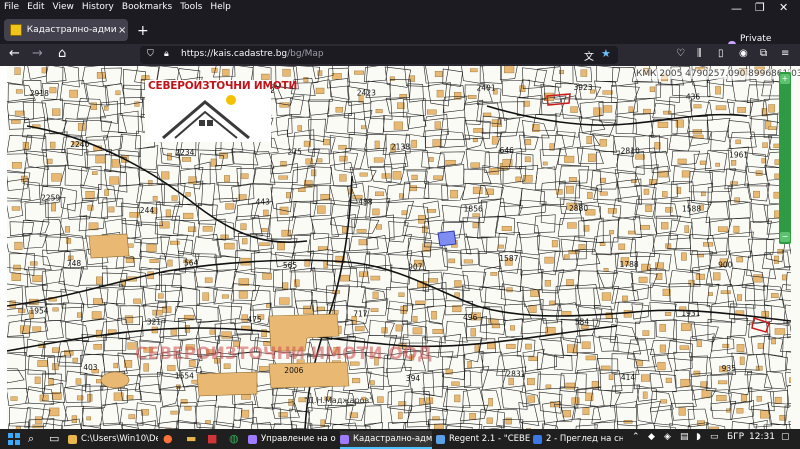 This screenshot has width=800, height=449. I want to click on sidebar-icon: ▯, so click(721, 53).